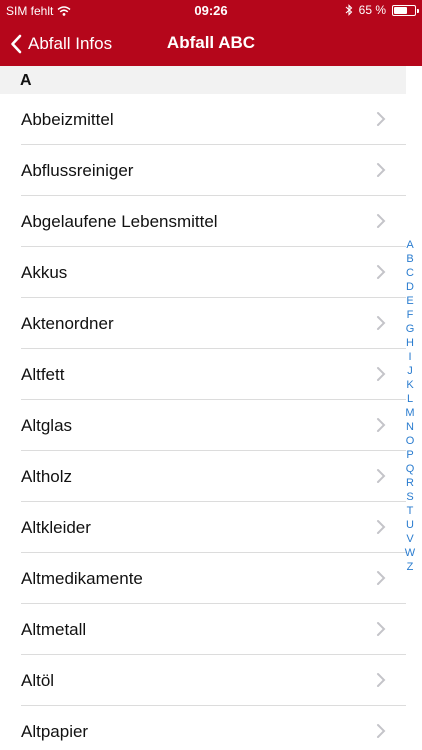  Describe the element at coordinates (67, 119) in the screenshot. I see `list-item-label: Abbeizmittel` at that location.